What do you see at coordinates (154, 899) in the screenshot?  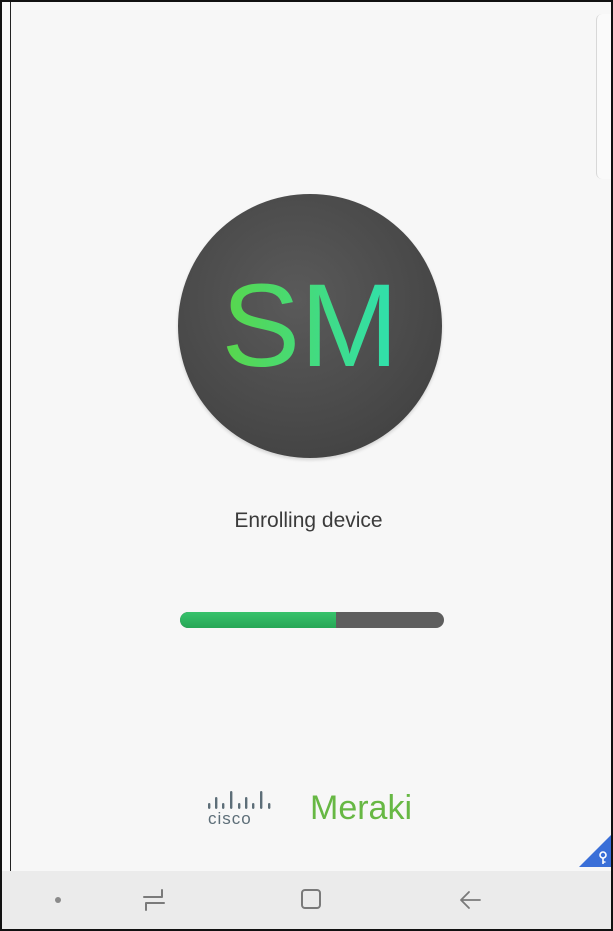 I see `recent-apps-icon` at bounding box center [154, 899].